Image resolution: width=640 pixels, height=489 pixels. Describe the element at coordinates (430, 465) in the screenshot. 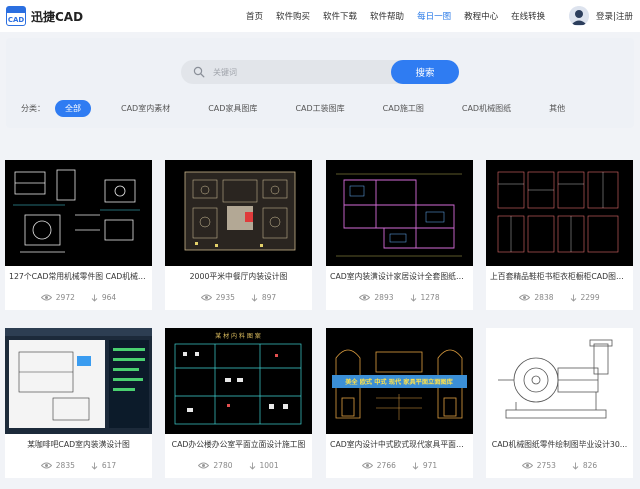

I see `download-count-value: 971` at that location.